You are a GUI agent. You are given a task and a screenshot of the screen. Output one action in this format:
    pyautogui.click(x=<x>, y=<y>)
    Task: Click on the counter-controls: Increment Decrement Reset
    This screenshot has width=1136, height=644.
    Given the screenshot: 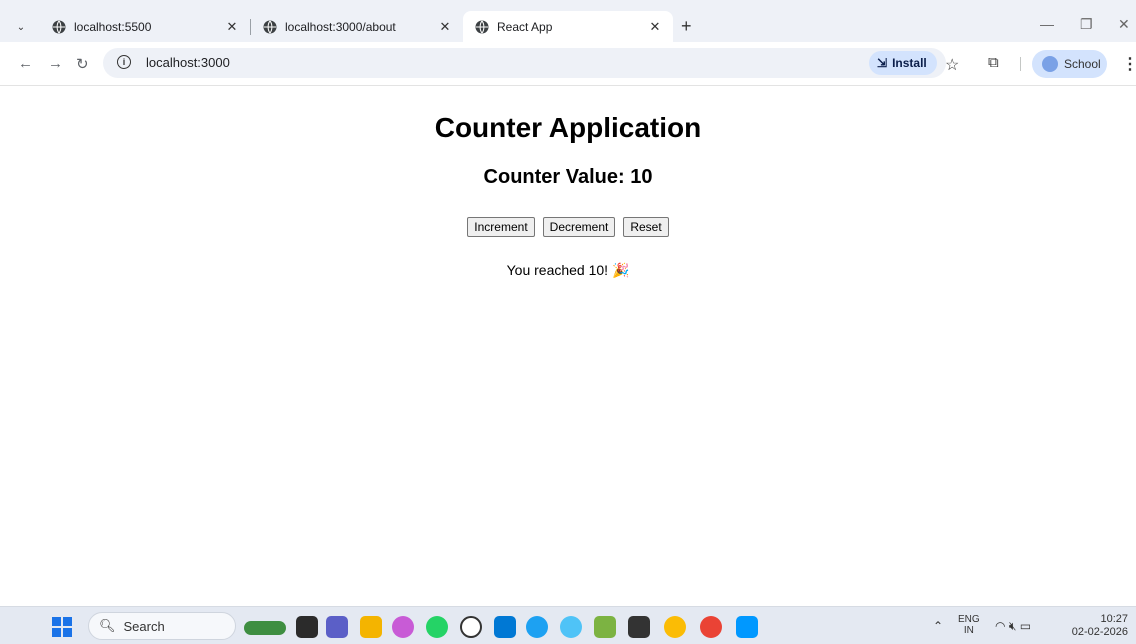 What is the action you would take?
    pyautogui.click(x=568, y=227)
    